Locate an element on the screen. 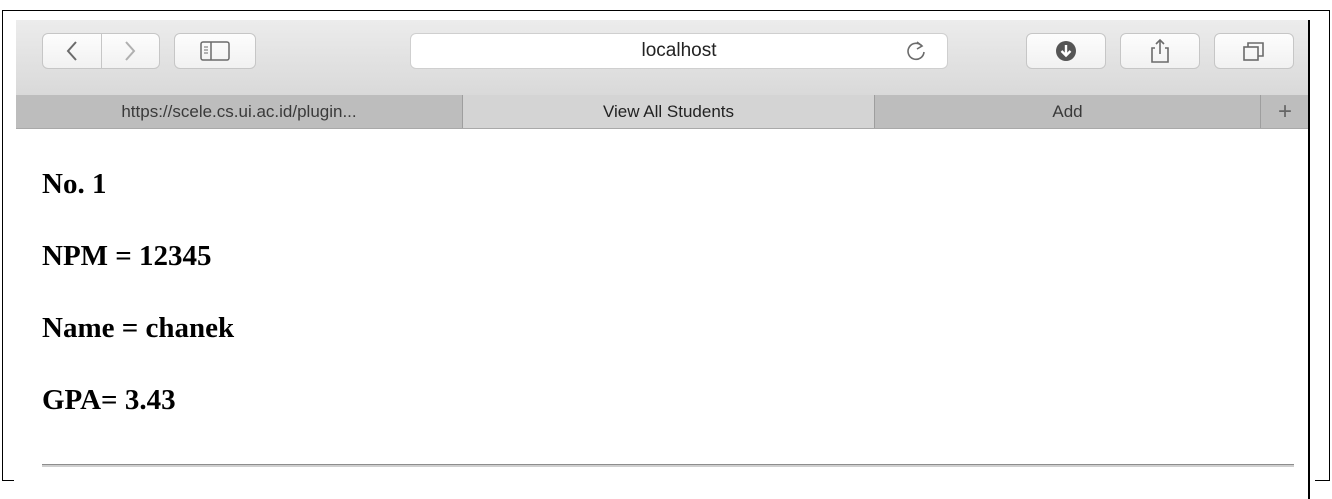 Image resolution: width=1332 pixels, height=499 pixels. download-icon is located at coordinates (1066, 51).